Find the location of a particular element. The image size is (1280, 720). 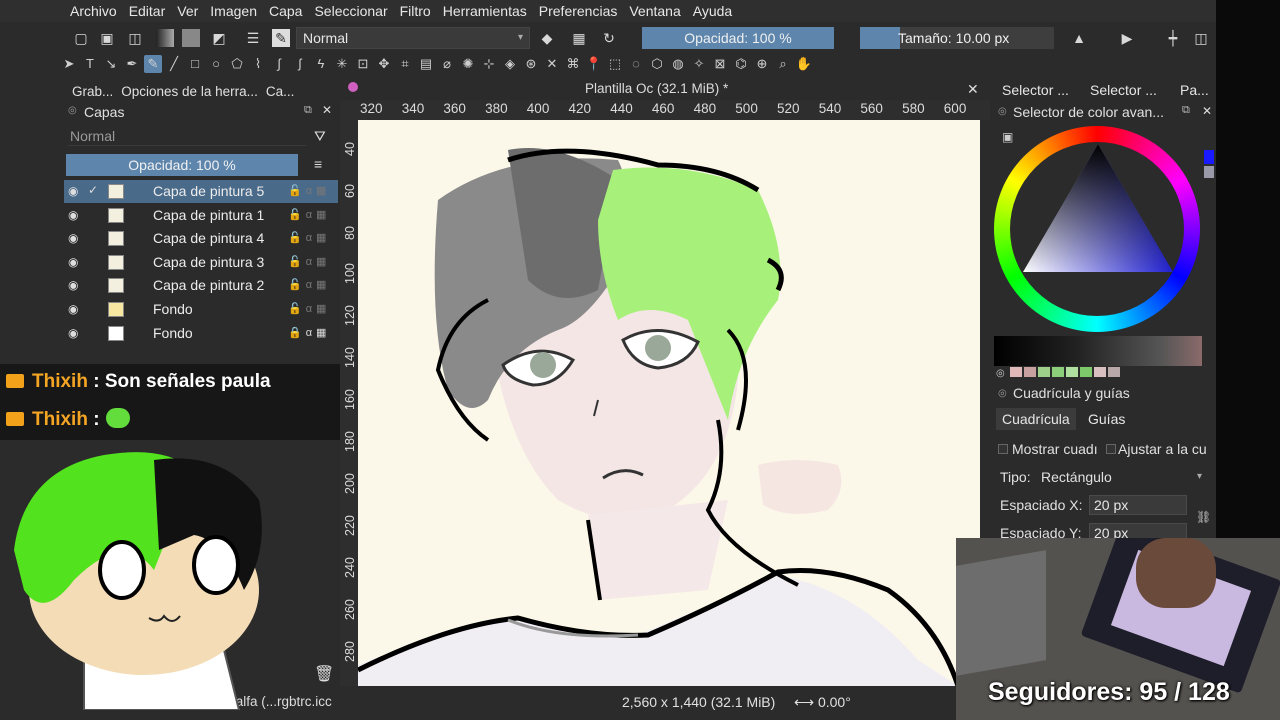

colors-icon: ◩ is located at coordinates (219, 38).